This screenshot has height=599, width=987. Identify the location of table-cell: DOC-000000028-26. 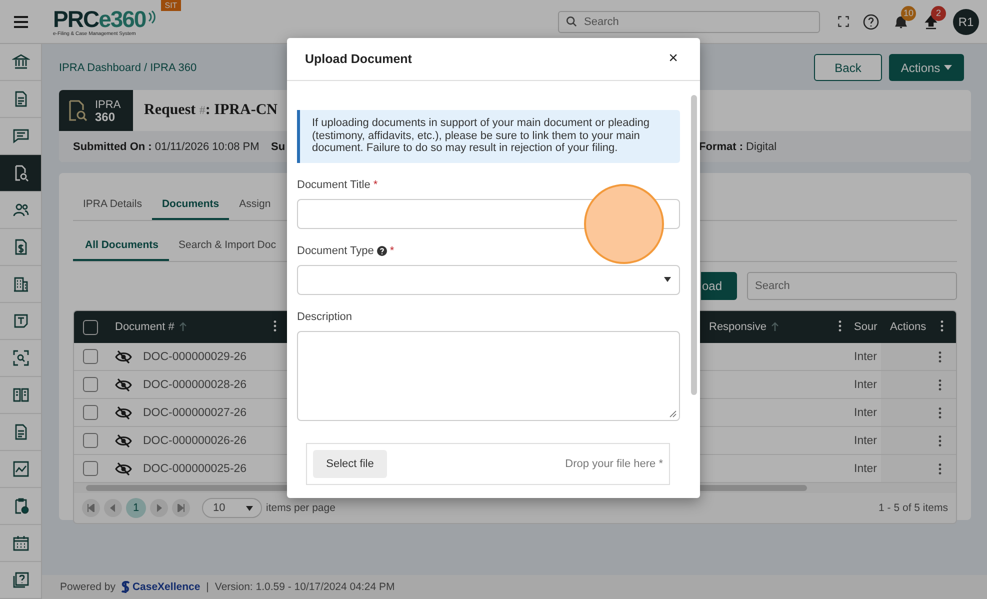
(195, 384).